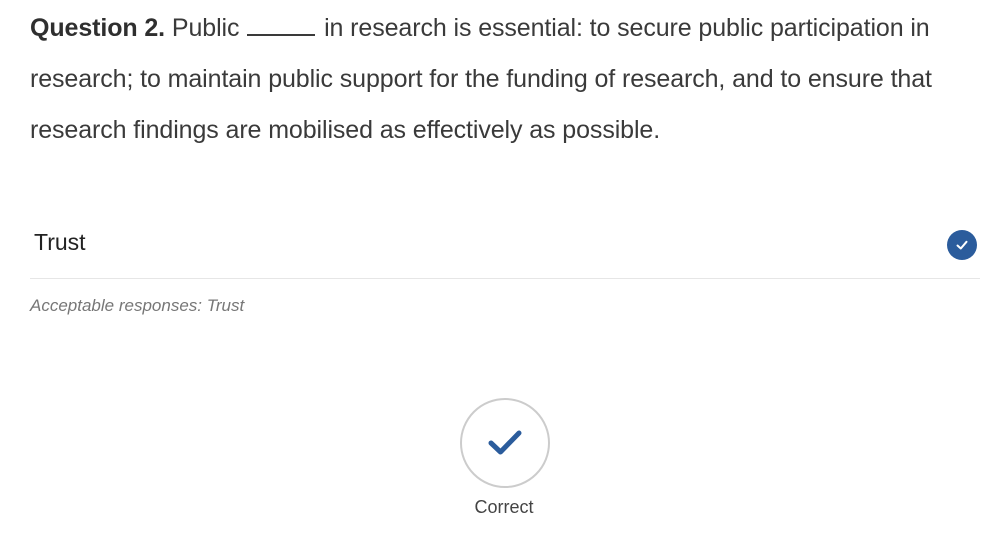 The height and width of the screenshot is (544, 1000). What do you see at coordinates (137, 305) in the screenshot?
I see `acceptable-responses: Acceptable responses: Trust` at bounding box center [137, 305].